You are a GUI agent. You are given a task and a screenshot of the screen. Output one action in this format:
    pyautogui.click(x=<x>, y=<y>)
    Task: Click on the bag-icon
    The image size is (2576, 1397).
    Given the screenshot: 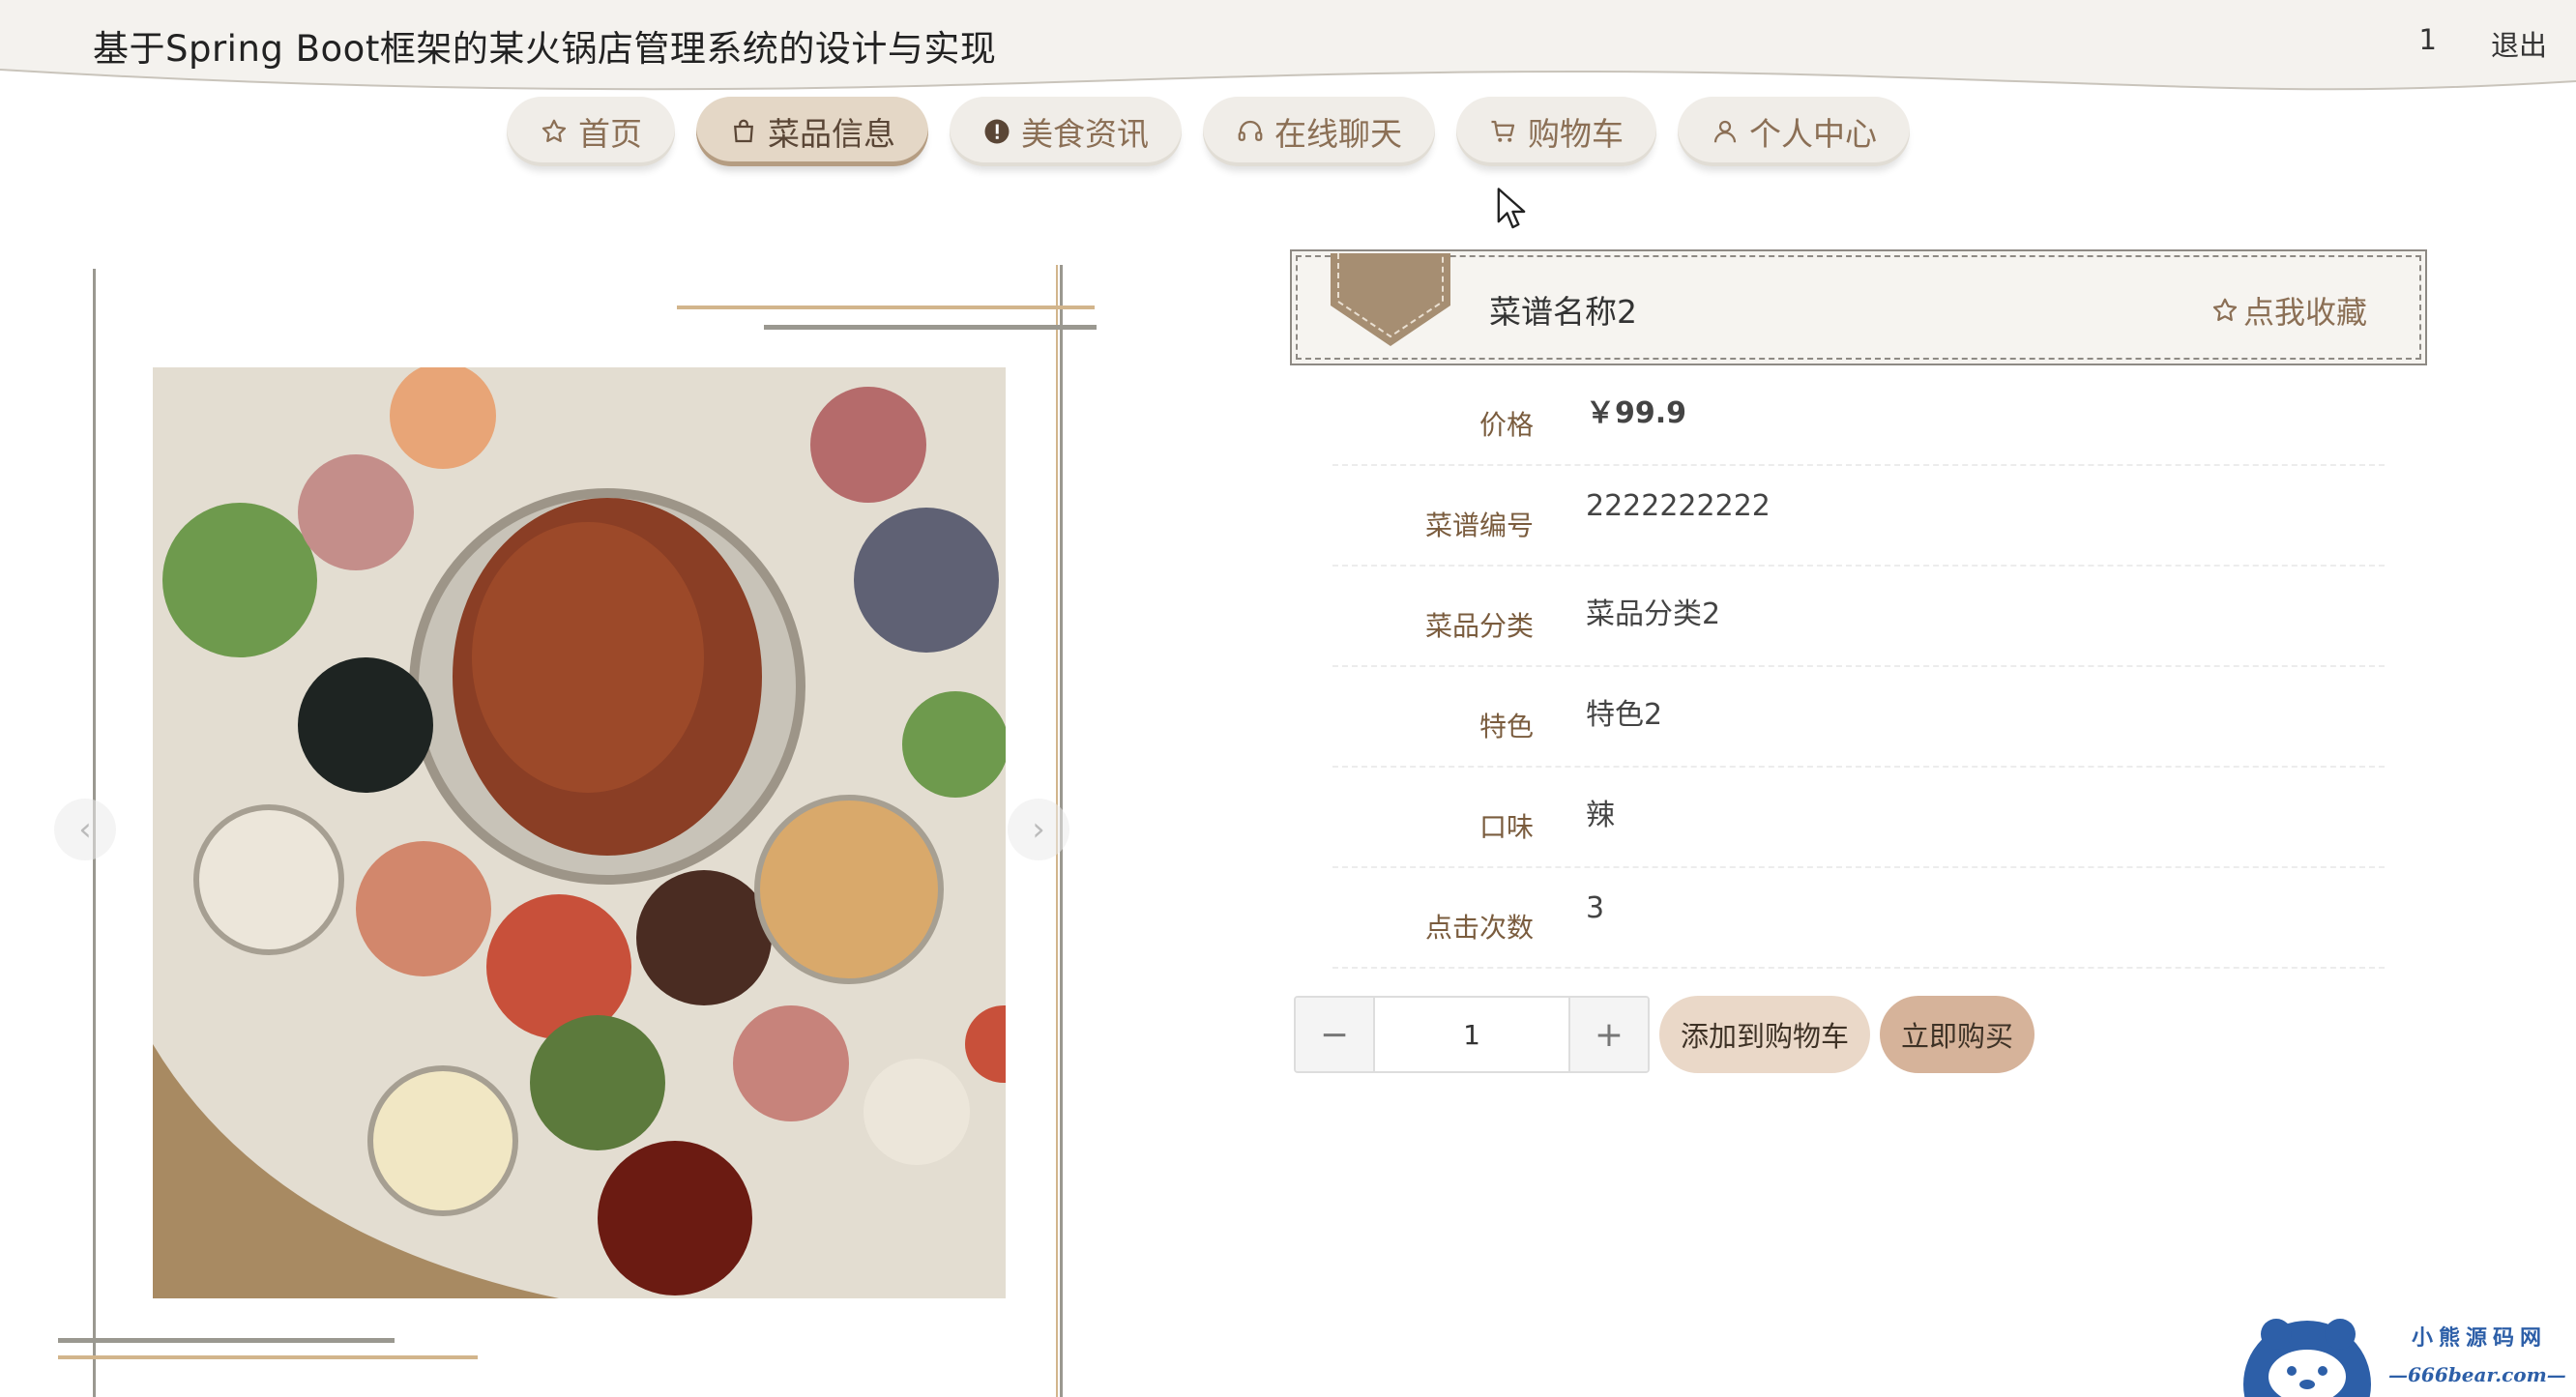 What is the action you would take?
    pyautogui.click(x=743, y=131)
    